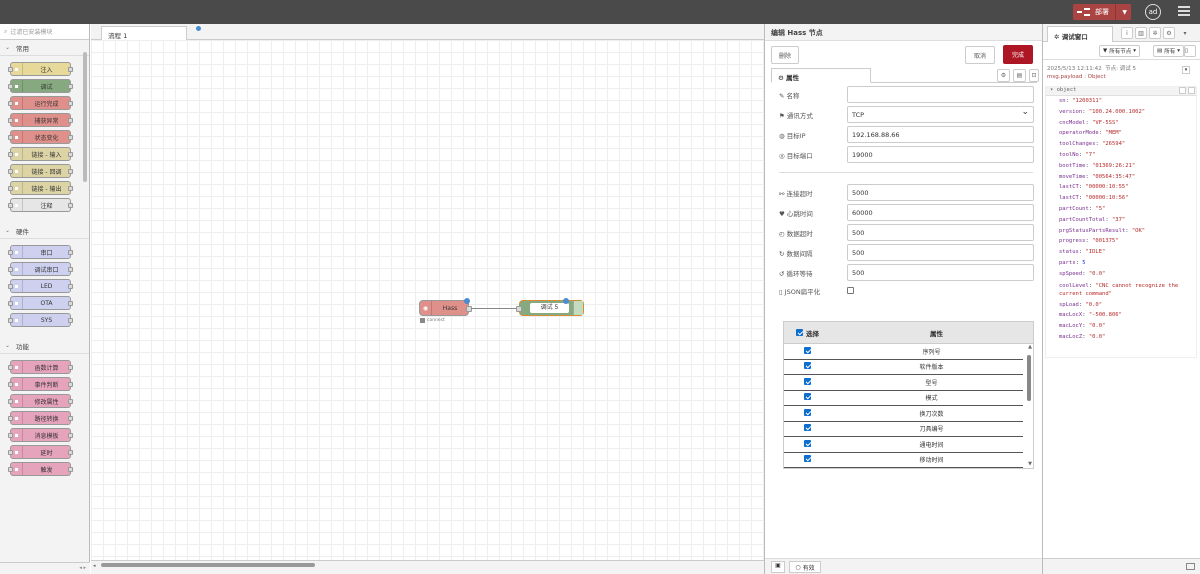 The height and width of the screenshot is (574, 1200). I want to click on filter-all-button: ▤ 所有 ▾, so click(1168, 51).